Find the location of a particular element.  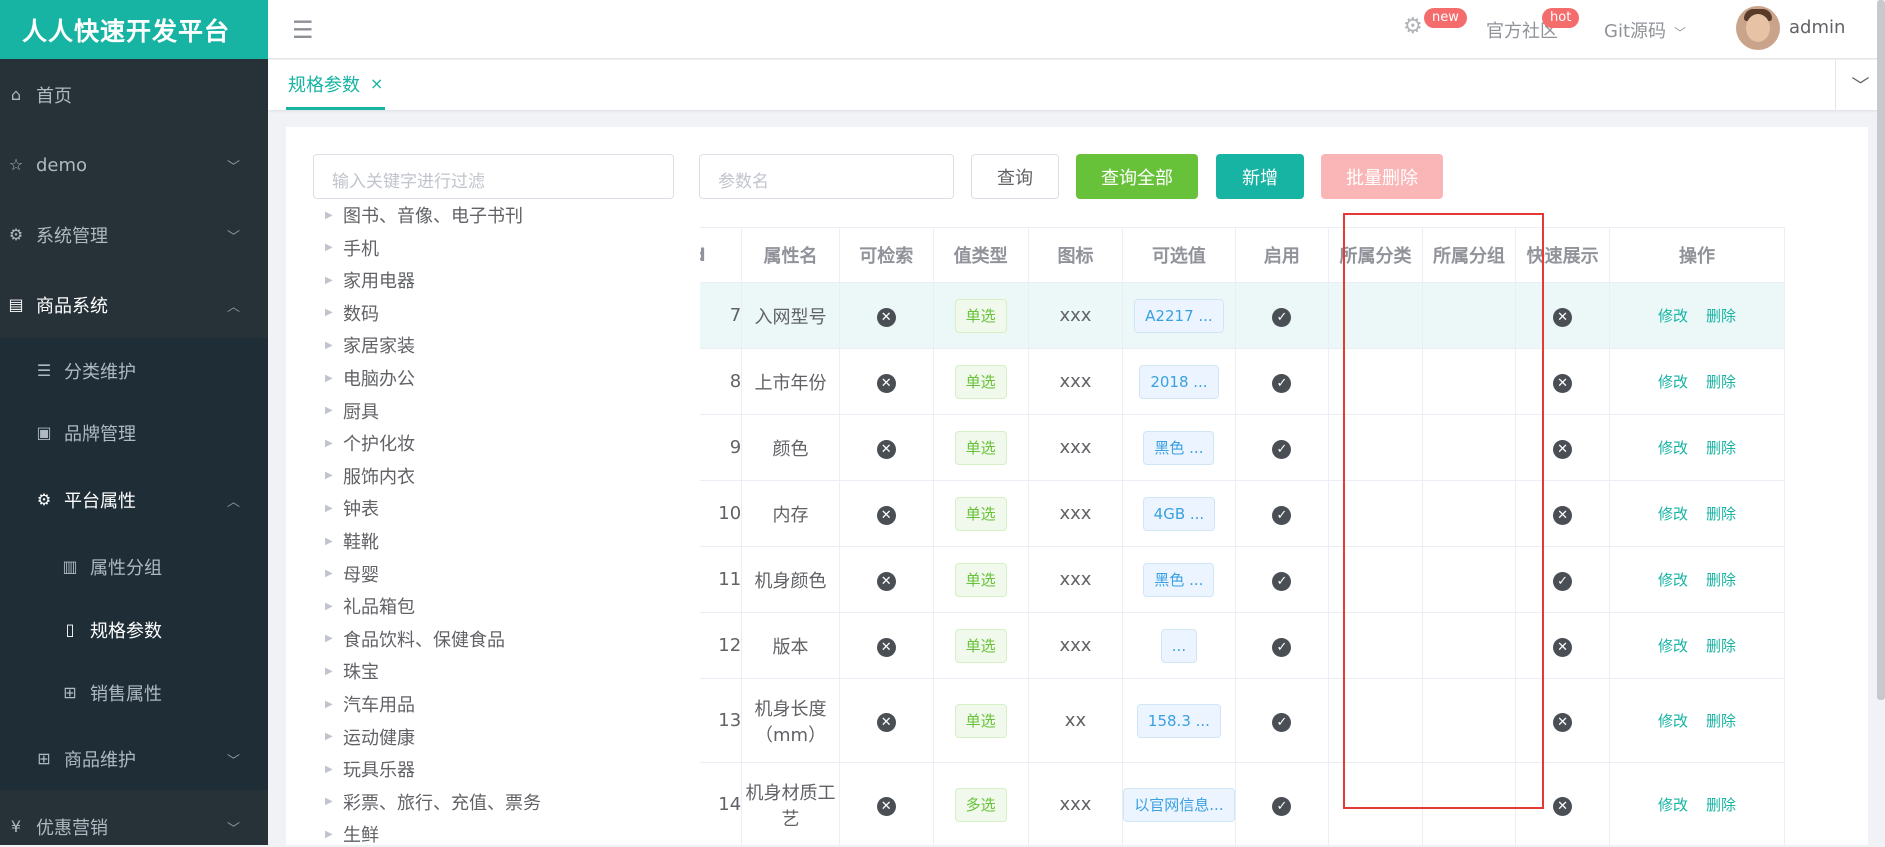

column-header: 可检索 is located at coordinates (886, 255).